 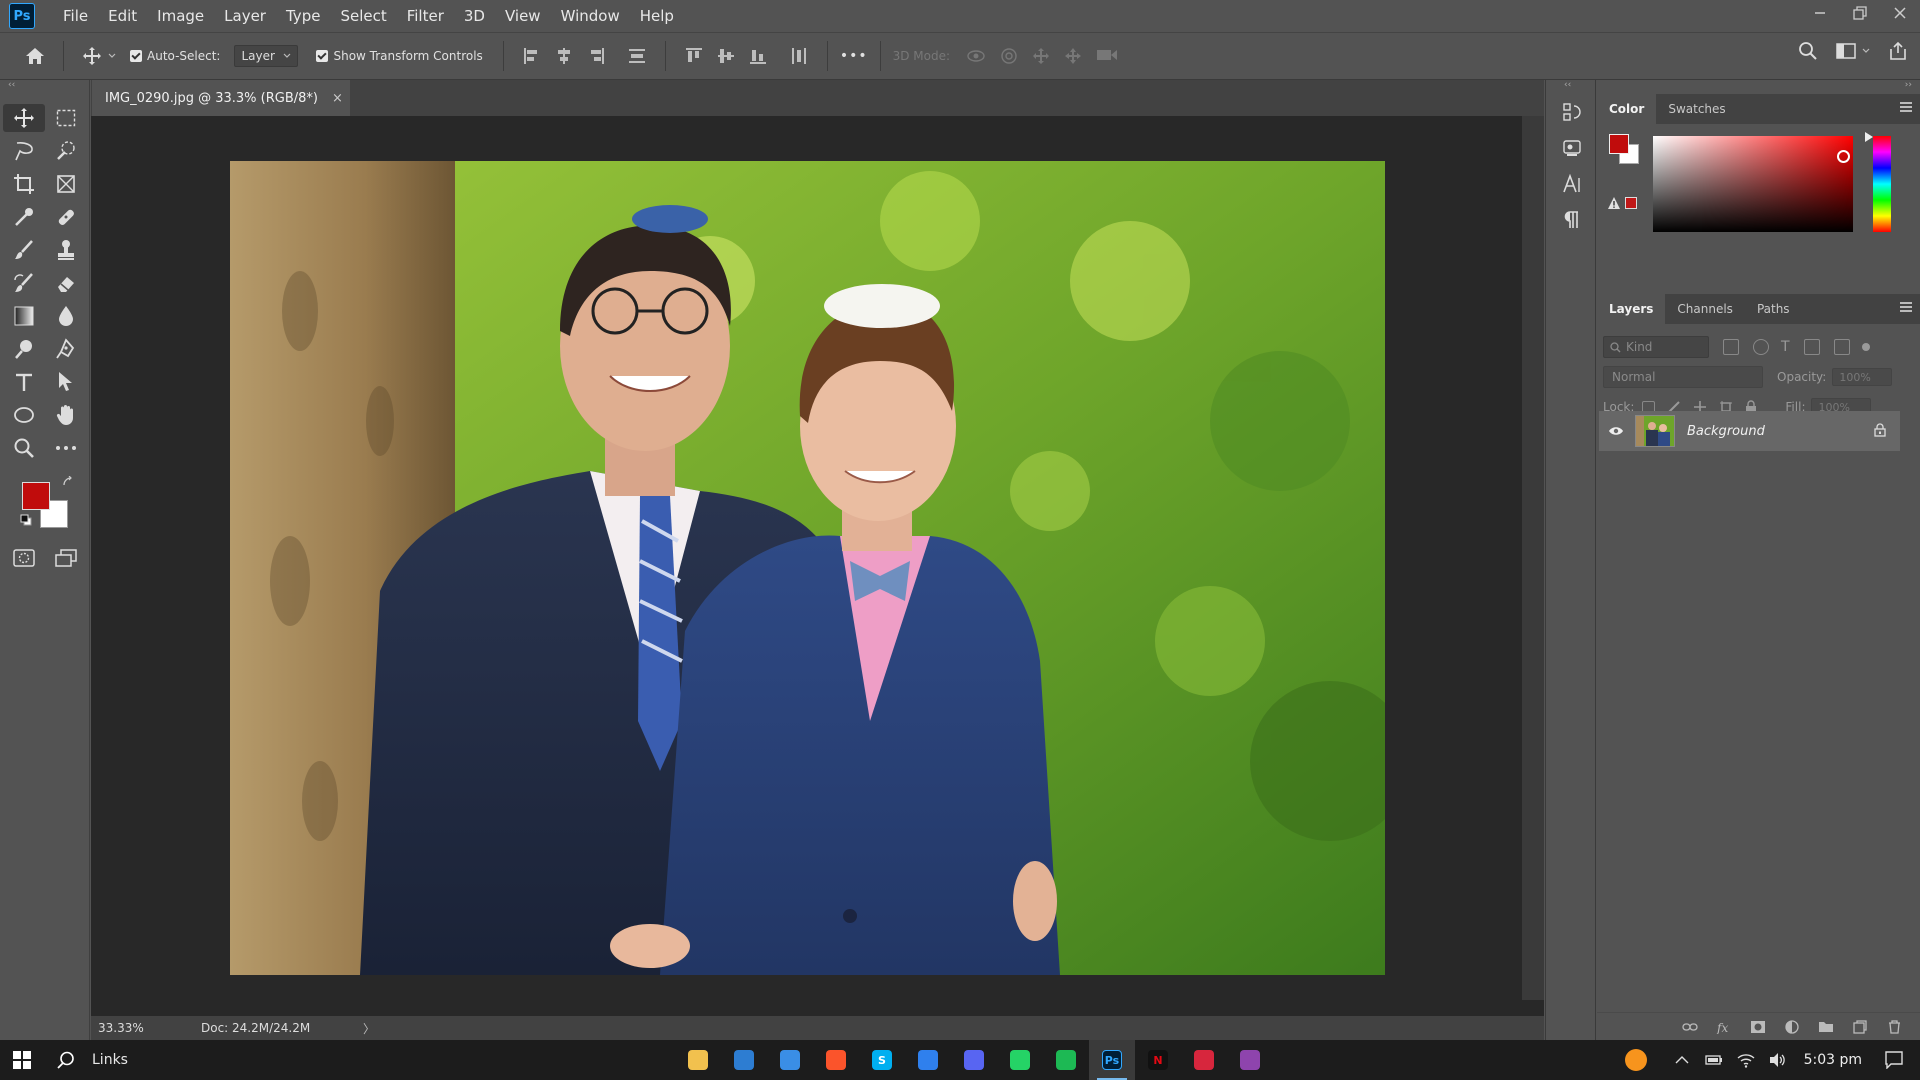 What do you see at coordinates (24, 415) in the screenshot?
I see `ellipse-tool` at bounding box center [24, 415].